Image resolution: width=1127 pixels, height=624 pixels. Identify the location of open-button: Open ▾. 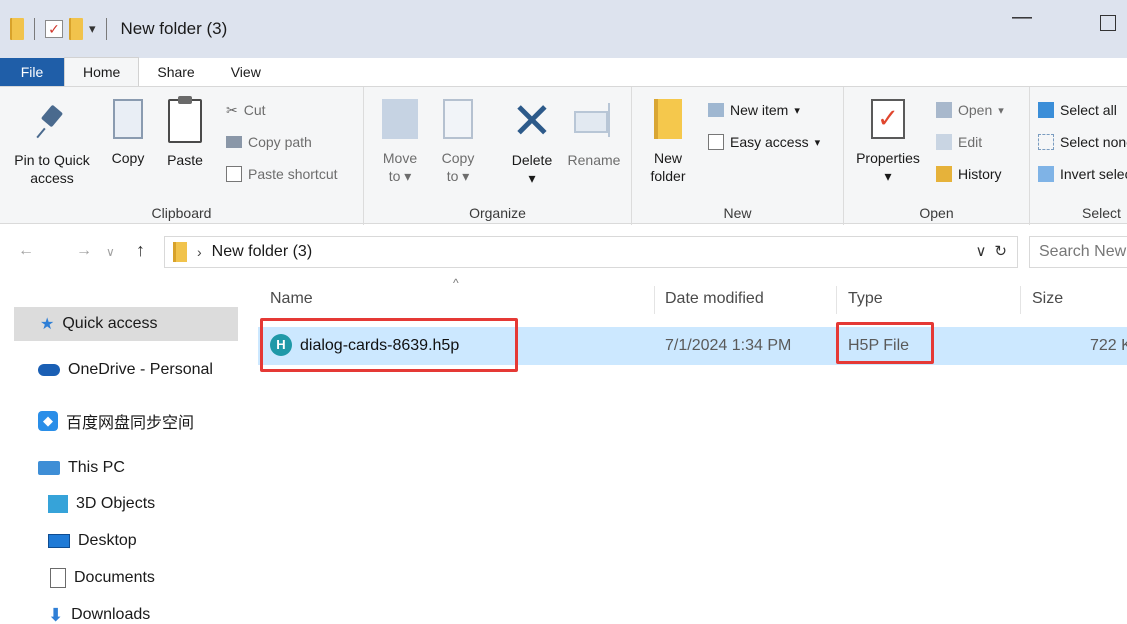
(970, 110).